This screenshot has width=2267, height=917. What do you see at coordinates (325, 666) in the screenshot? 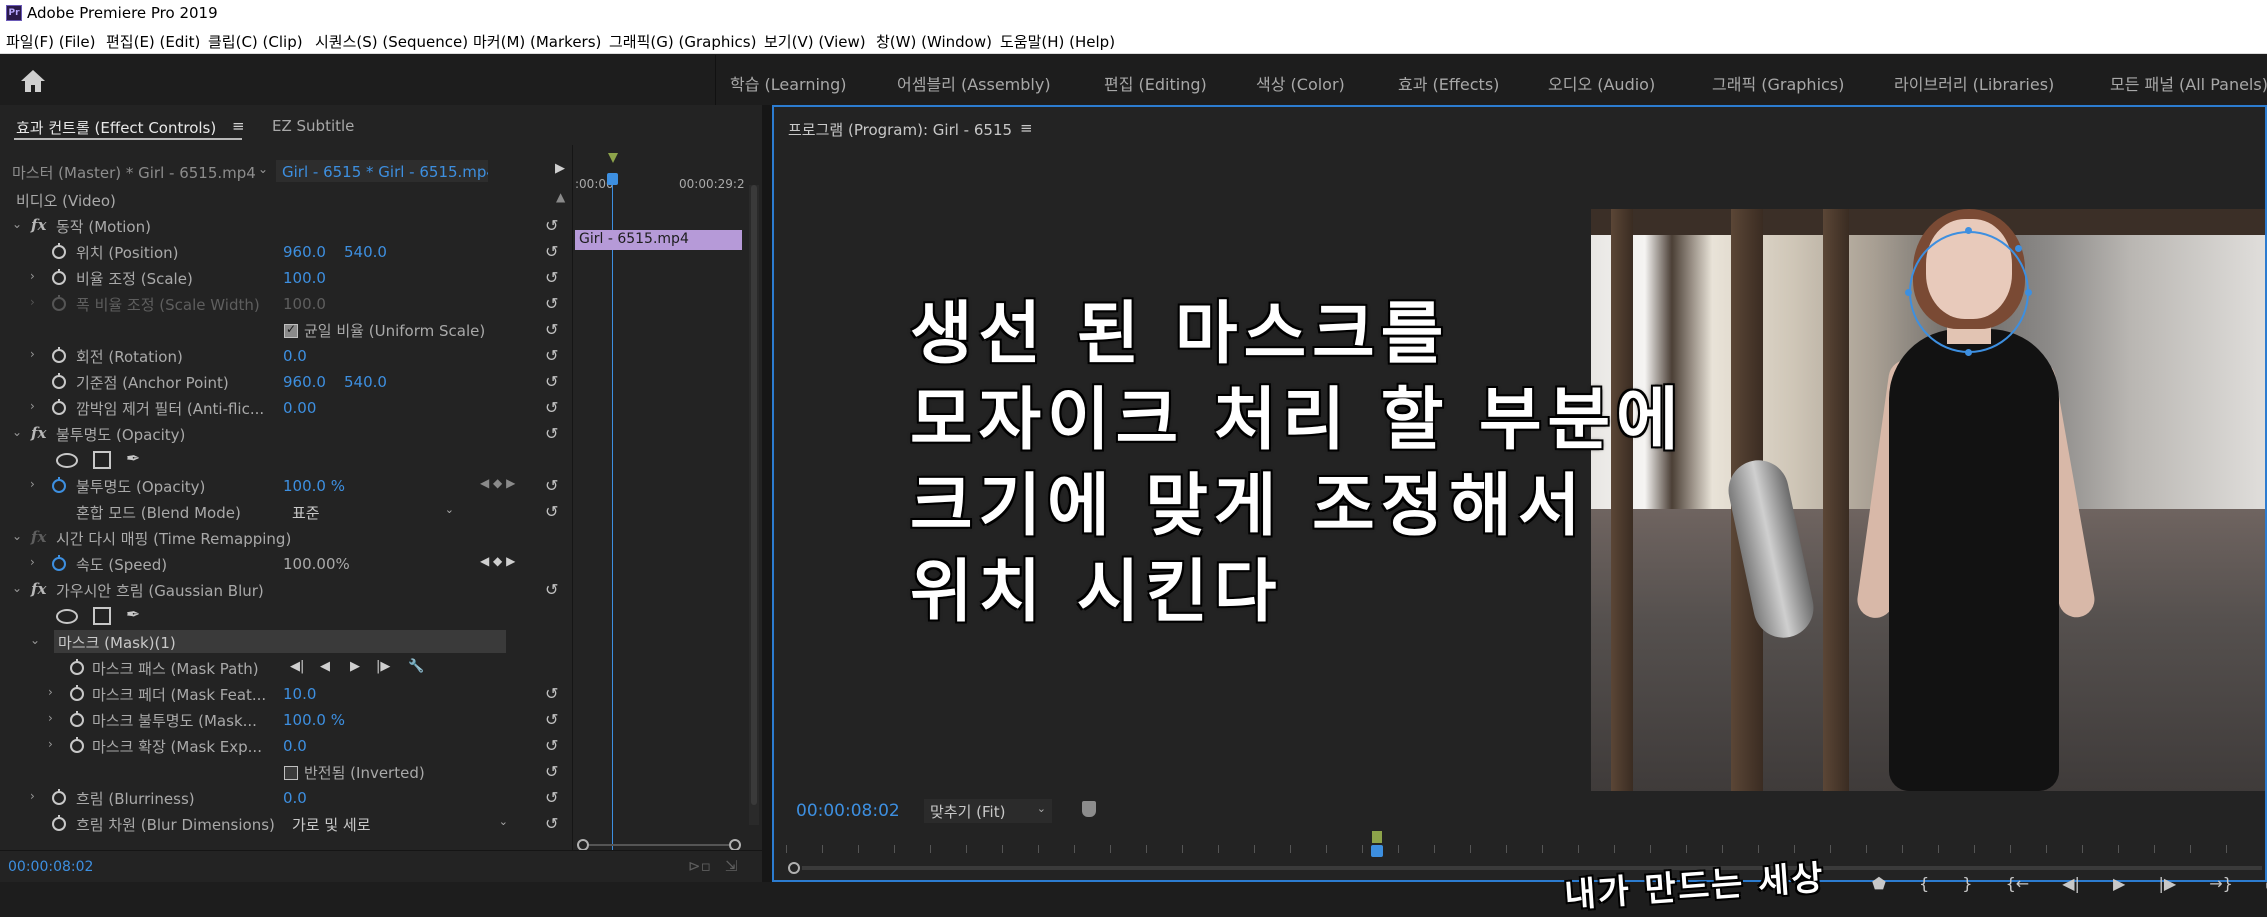
I see `step-backward-icon: ◀` at bounding box center [325, 666].